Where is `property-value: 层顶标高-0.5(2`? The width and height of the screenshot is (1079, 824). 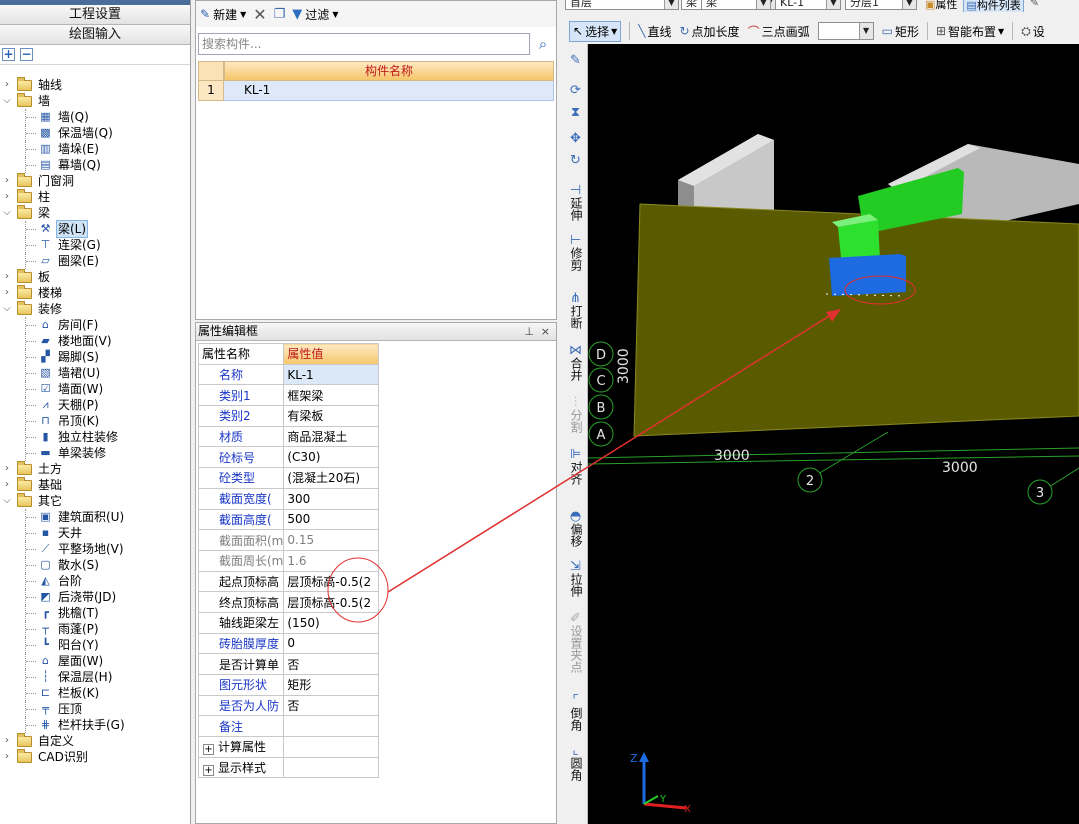 property-value: 层顶标高-0.5(2 is located at coordinates (331, 581).